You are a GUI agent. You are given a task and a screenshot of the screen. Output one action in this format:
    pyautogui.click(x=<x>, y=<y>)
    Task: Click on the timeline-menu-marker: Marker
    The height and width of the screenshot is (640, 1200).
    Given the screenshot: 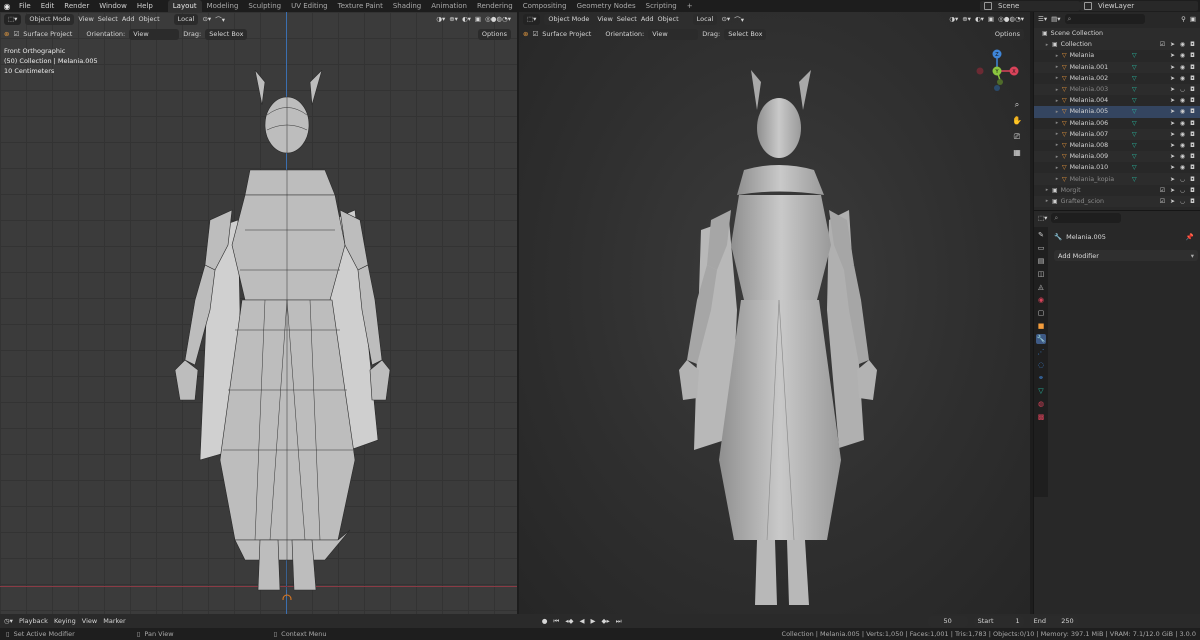 What is the action you would take?
    pyautogui.click(x=114, y=621)
    